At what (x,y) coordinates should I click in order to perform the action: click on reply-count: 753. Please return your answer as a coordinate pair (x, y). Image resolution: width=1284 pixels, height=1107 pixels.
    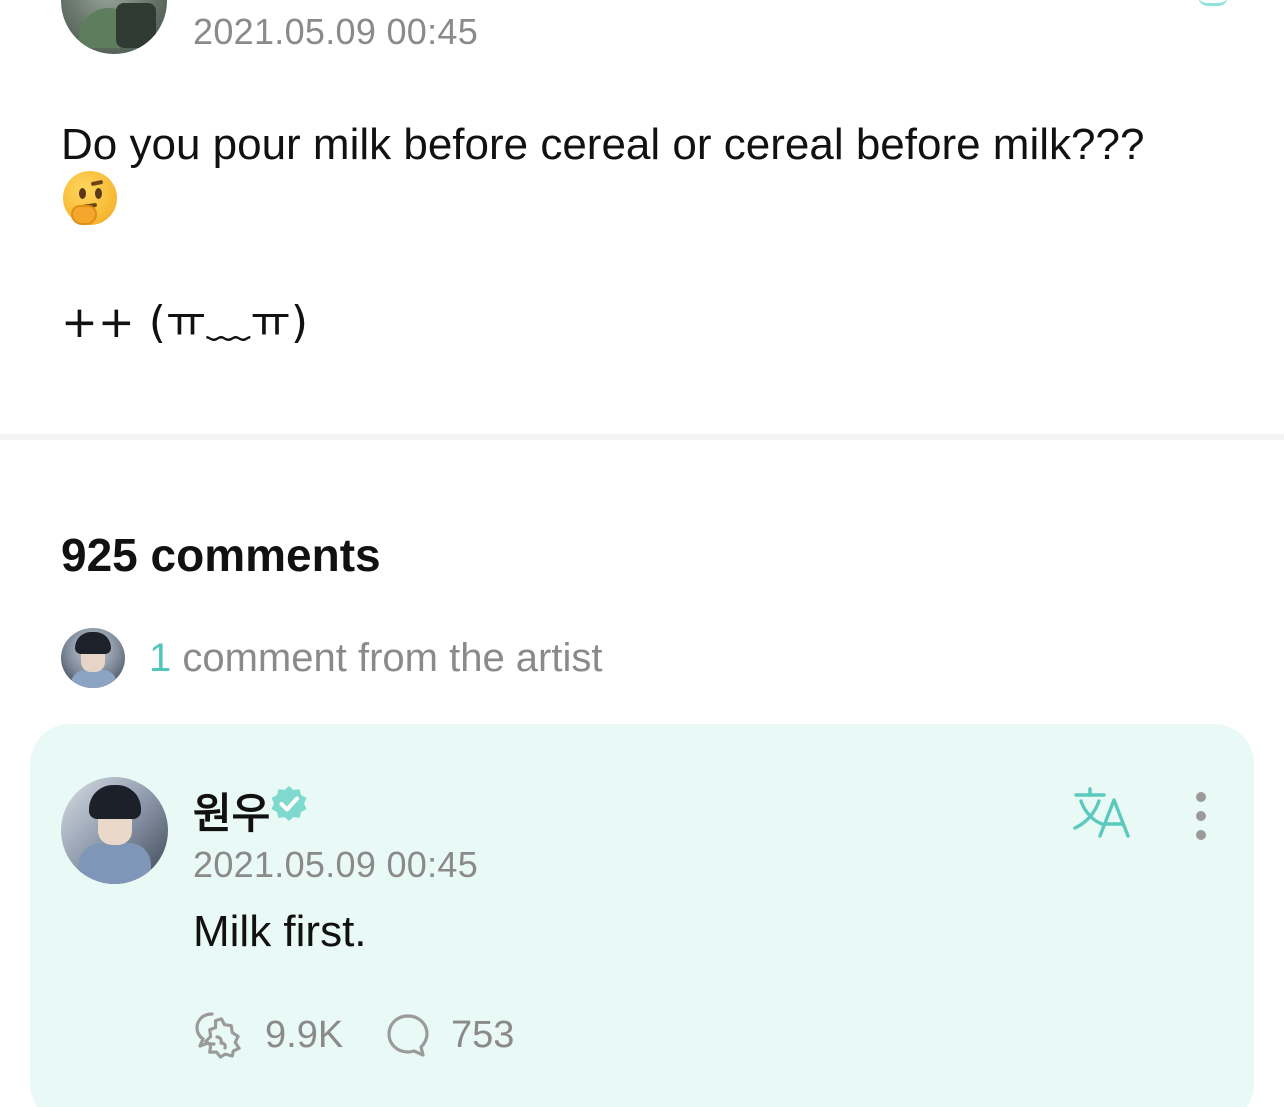
    Looking at the image, I should click on (483, 1035).